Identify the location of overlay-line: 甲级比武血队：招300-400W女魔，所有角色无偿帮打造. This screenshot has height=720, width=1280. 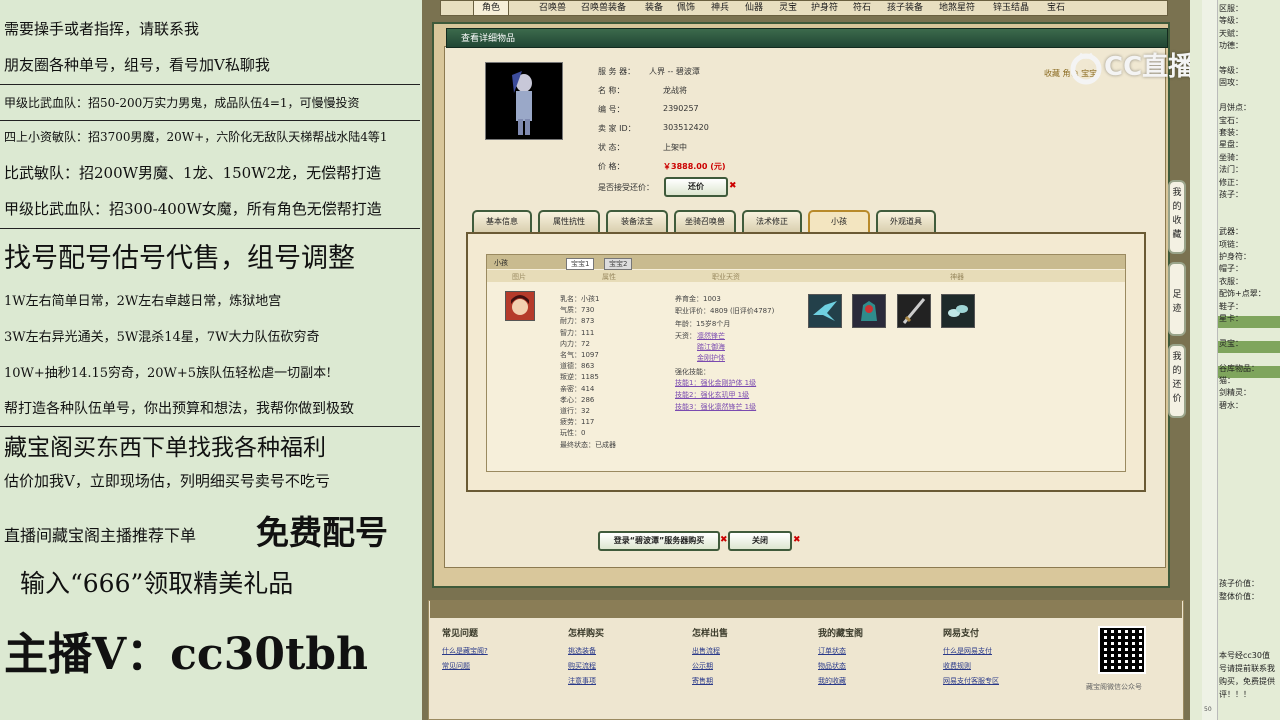
(193, 209).